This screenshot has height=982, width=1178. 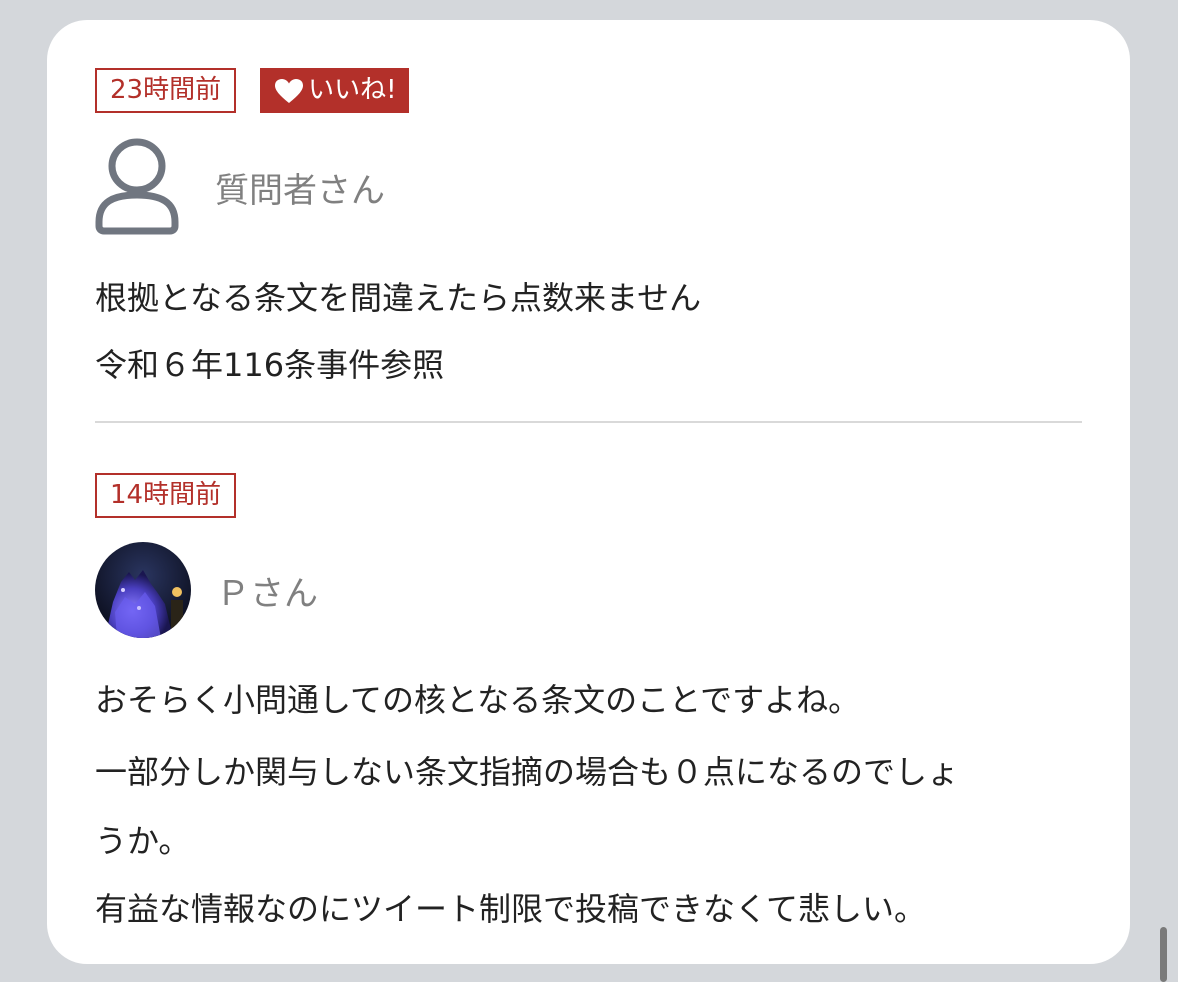 I want to click on post-2-tags: 14時間前, so click(x=166, y=495).